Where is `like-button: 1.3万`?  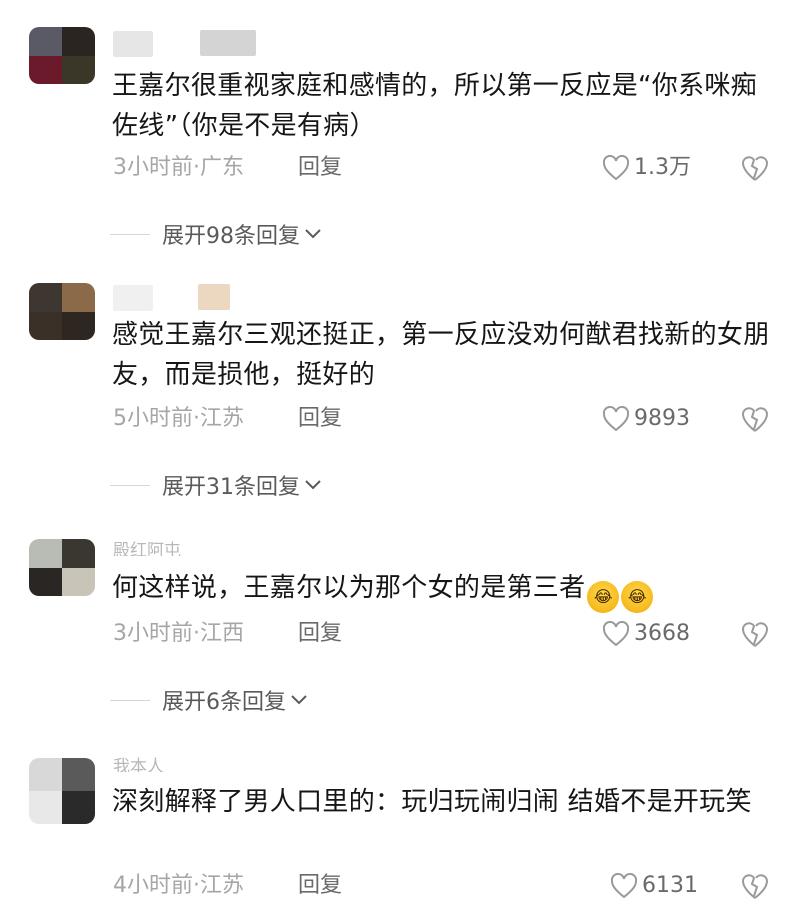
like-button: 1.3万 is located at coordinates (646, 168).